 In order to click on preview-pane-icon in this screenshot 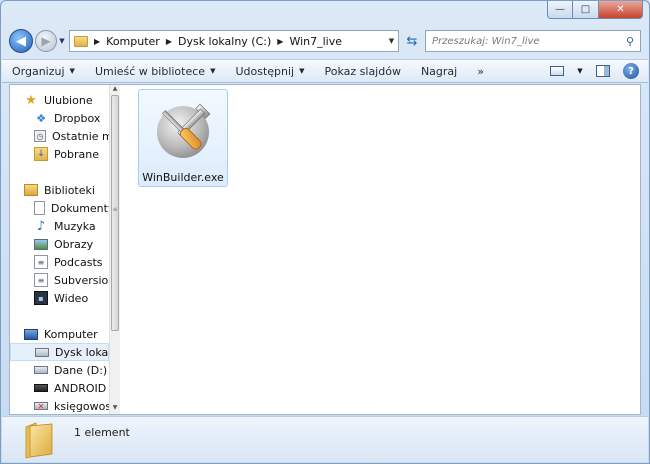, I will do `click(603, 71)`.